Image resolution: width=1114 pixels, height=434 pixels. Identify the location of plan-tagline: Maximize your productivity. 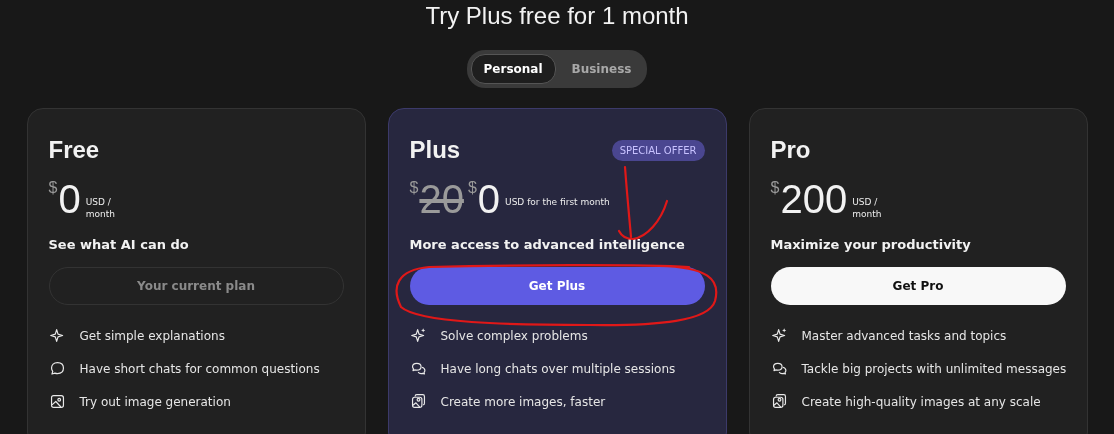
(871, 244).